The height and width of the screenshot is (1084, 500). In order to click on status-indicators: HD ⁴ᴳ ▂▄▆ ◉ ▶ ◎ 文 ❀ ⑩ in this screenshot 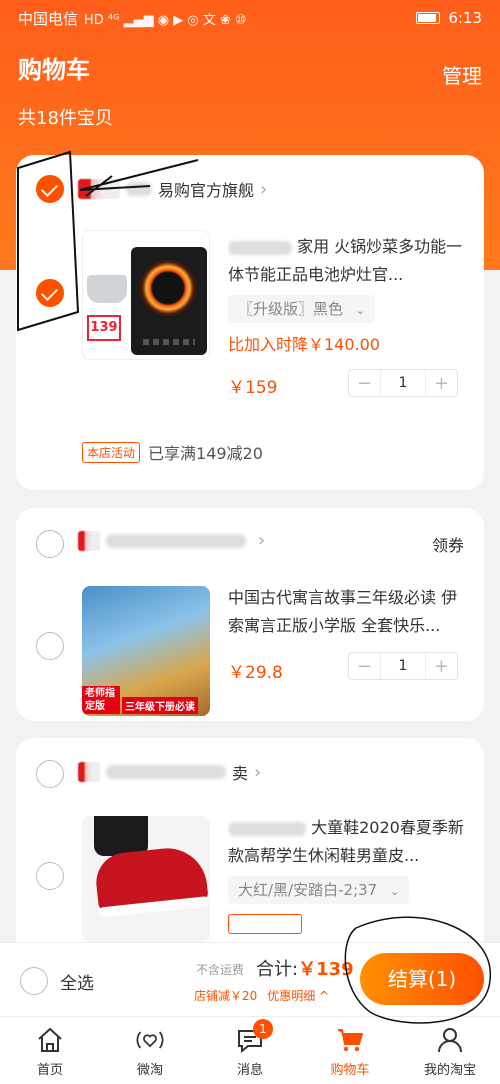, I will do `click(165, 20)`.